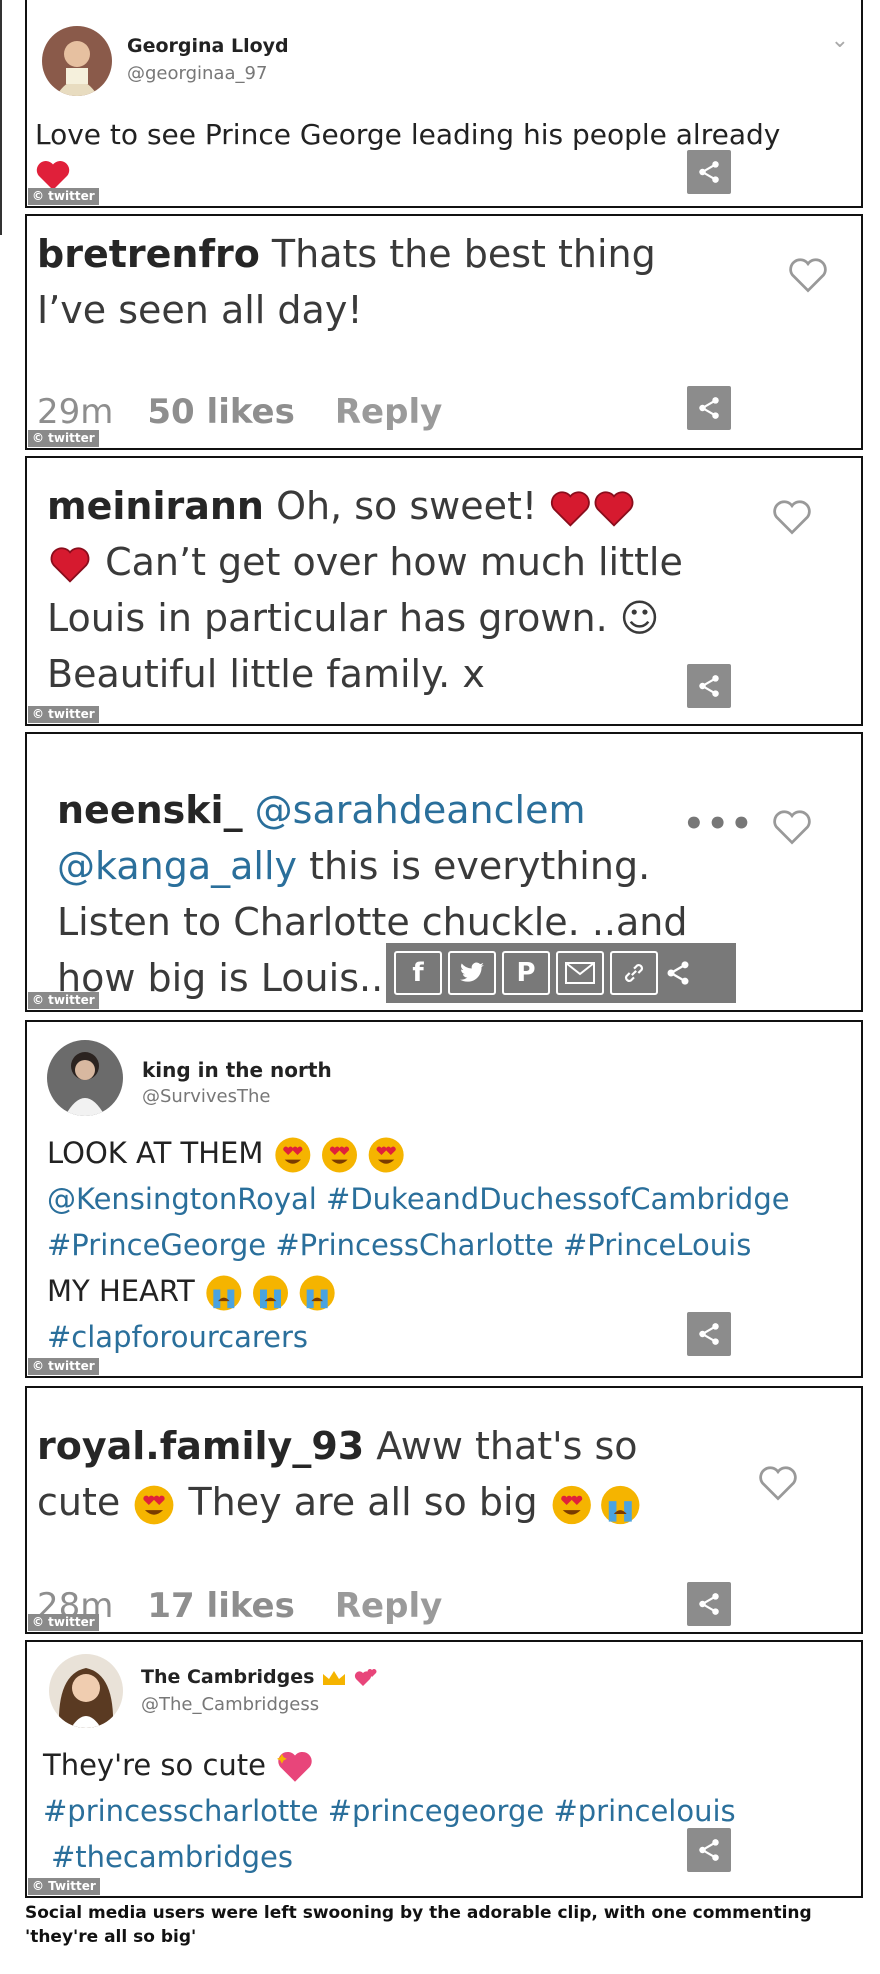 This screenshot has height=1974, width=880. I want to click on facebook-icon: f, so click(418, 973).